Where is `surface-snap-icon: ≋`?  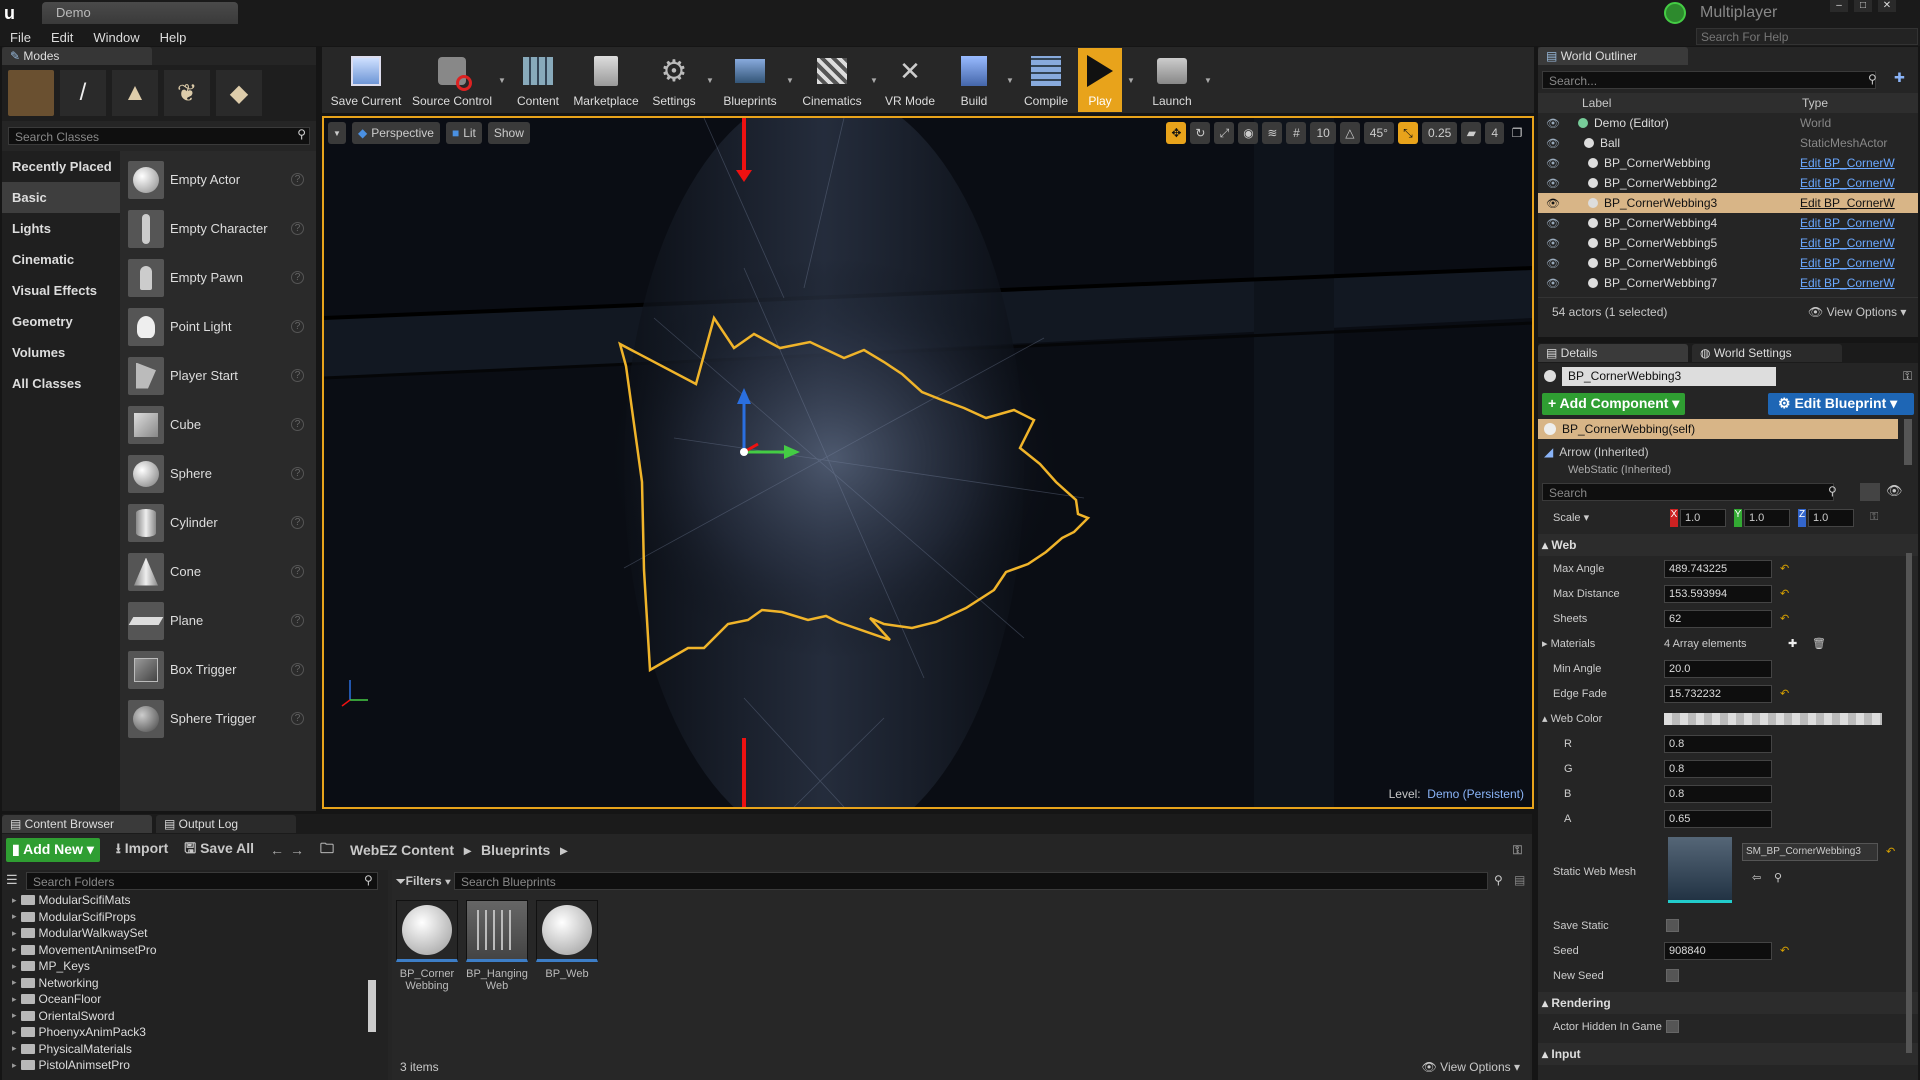
surface-snap-icon: ≋ is located at coordinates (1272, 133).